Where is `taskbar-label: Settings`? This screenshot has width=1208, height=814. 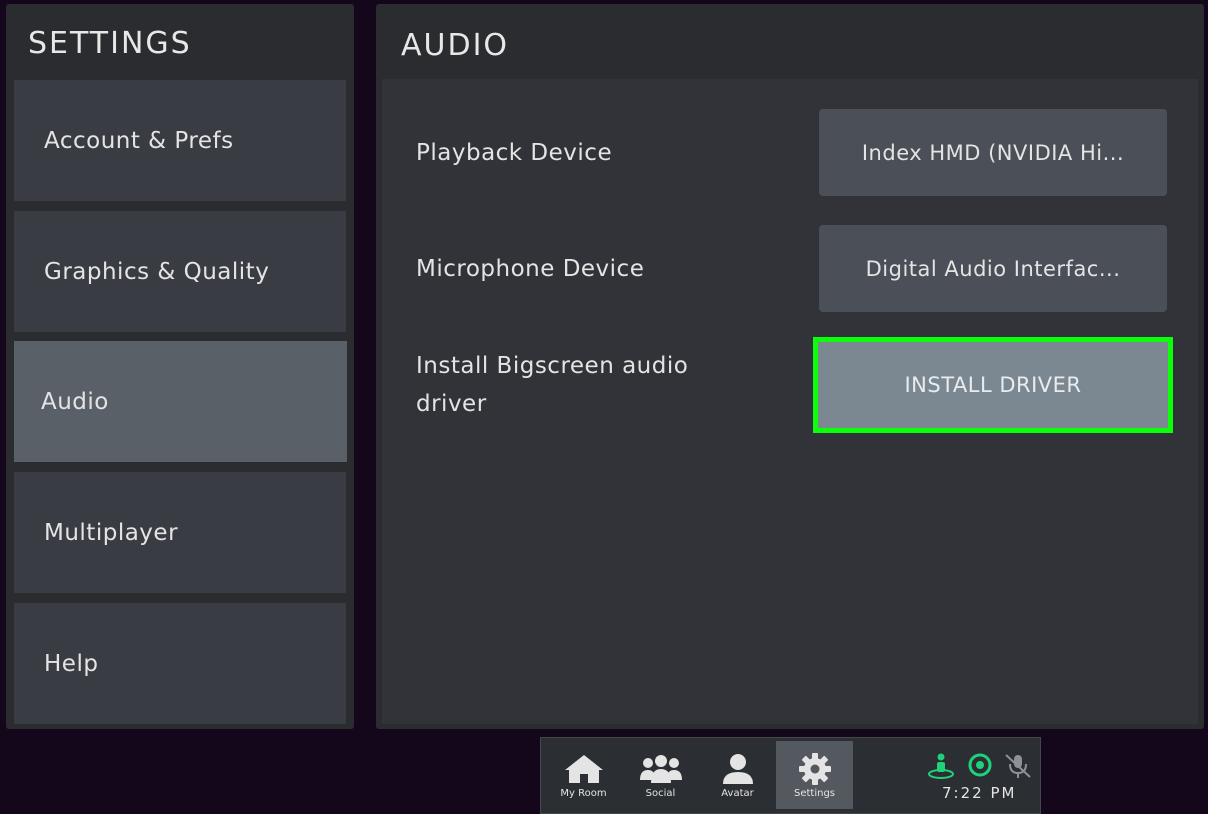 taskbar-label: Settings is located at coordinates (814, 793).